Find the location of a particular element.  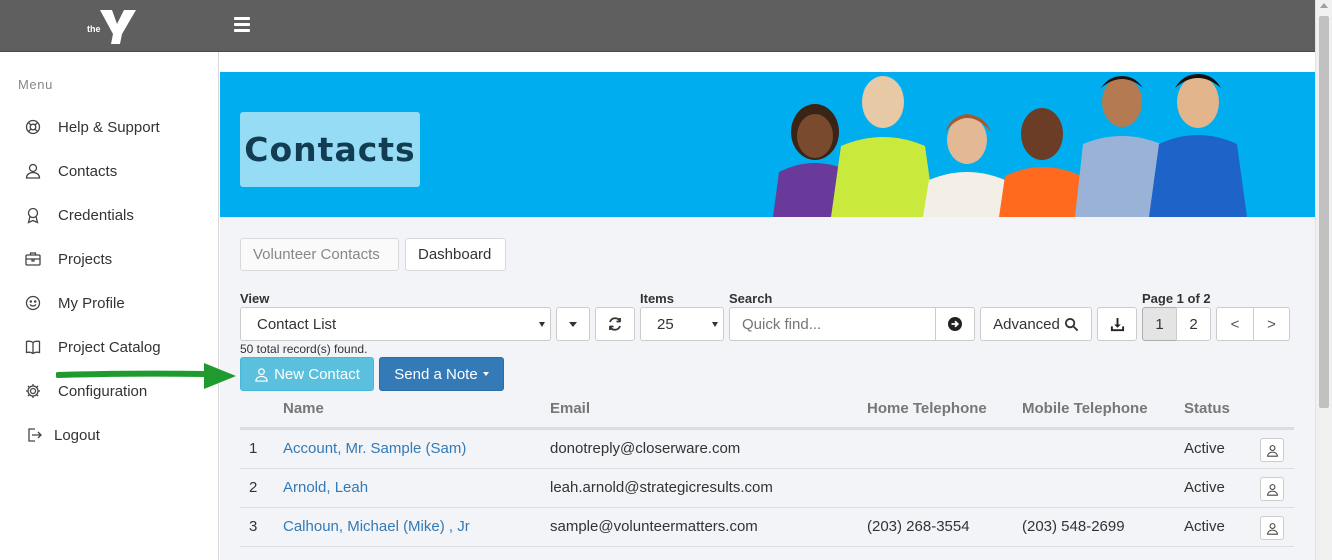

table-row-partial is located at coordinates (767, 553).